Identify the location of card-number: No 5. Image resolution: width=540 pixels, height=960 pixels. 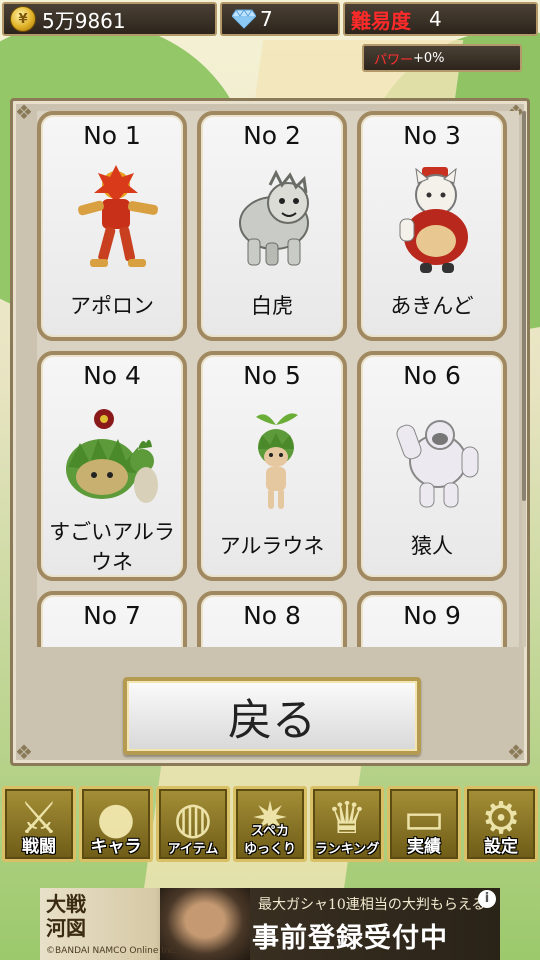
(272, 375).